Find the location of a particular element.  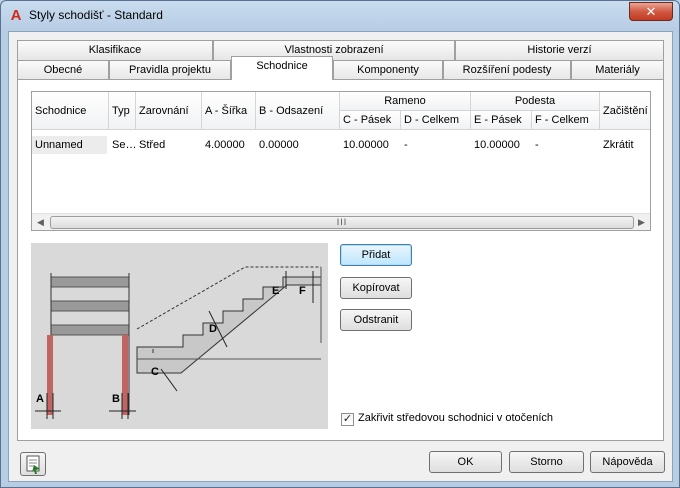

scroll-thumb-grip: III is located at coordinates (342, 222).